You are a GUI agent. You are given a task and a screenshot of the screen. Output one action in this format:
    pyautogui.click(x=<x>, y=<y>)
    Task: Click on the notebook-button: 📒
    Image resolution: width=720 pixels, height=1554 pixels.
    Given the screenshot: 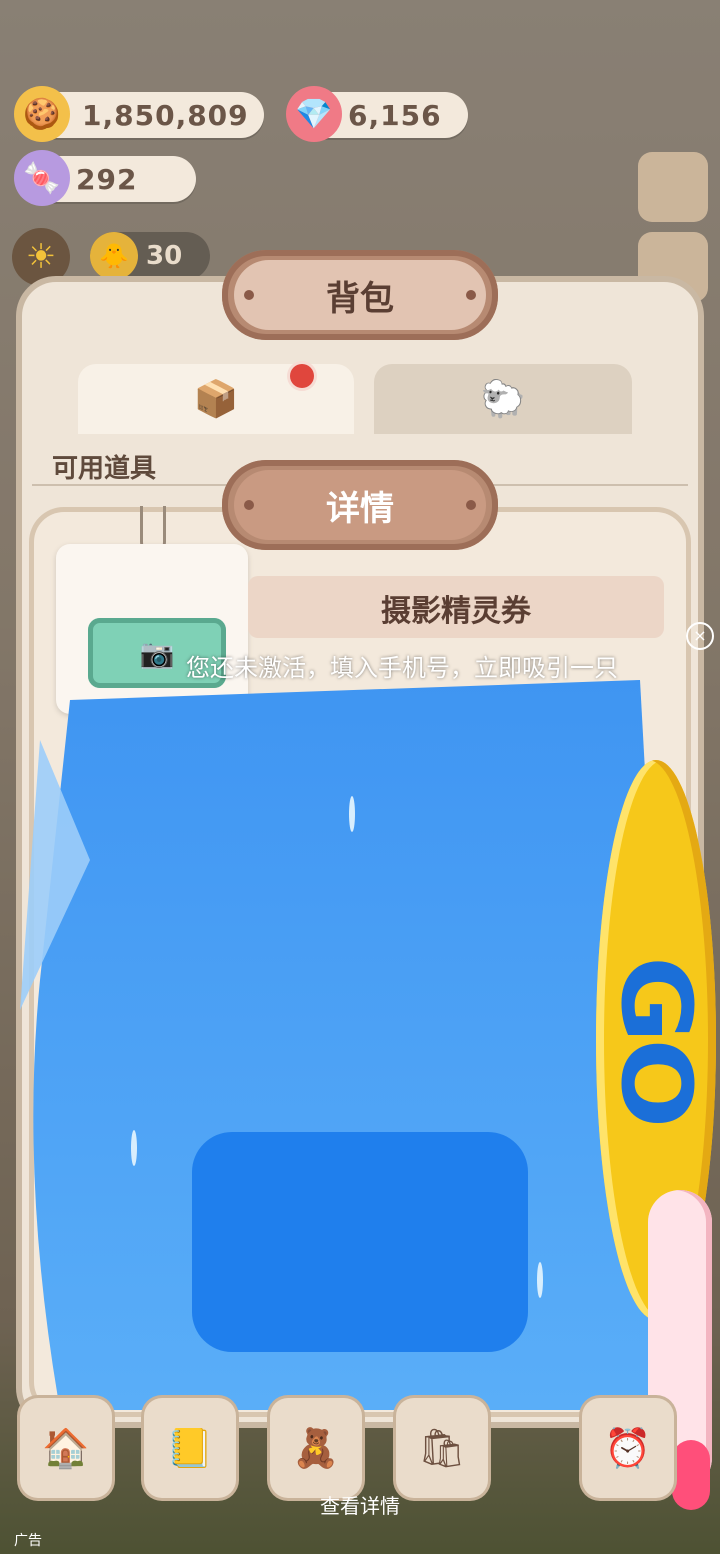 What is the action you would take?
    pyautogui.click(x=190, y=1448)
    